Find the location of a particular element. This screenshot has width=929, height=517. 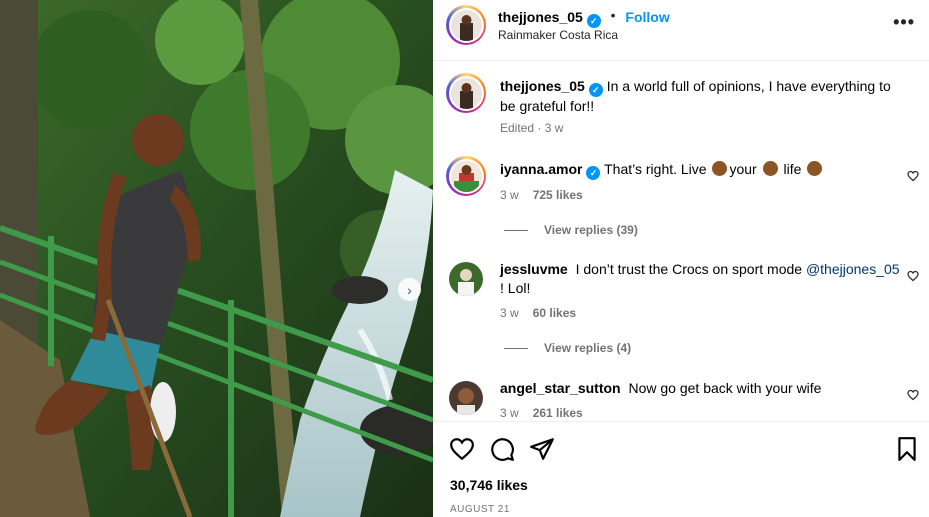

comment-body: I don’t trust the Crocs on sport mode is located at coordinates (689, 269).